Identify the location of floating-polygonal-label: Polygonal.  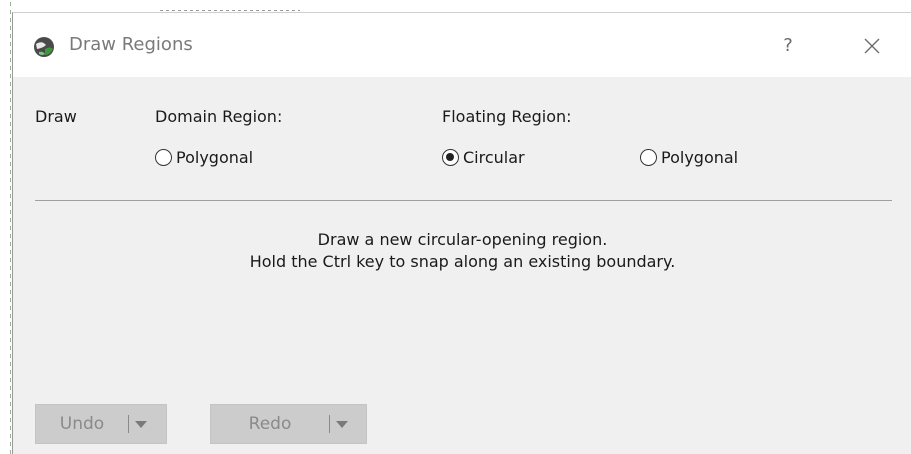
(700, 157).